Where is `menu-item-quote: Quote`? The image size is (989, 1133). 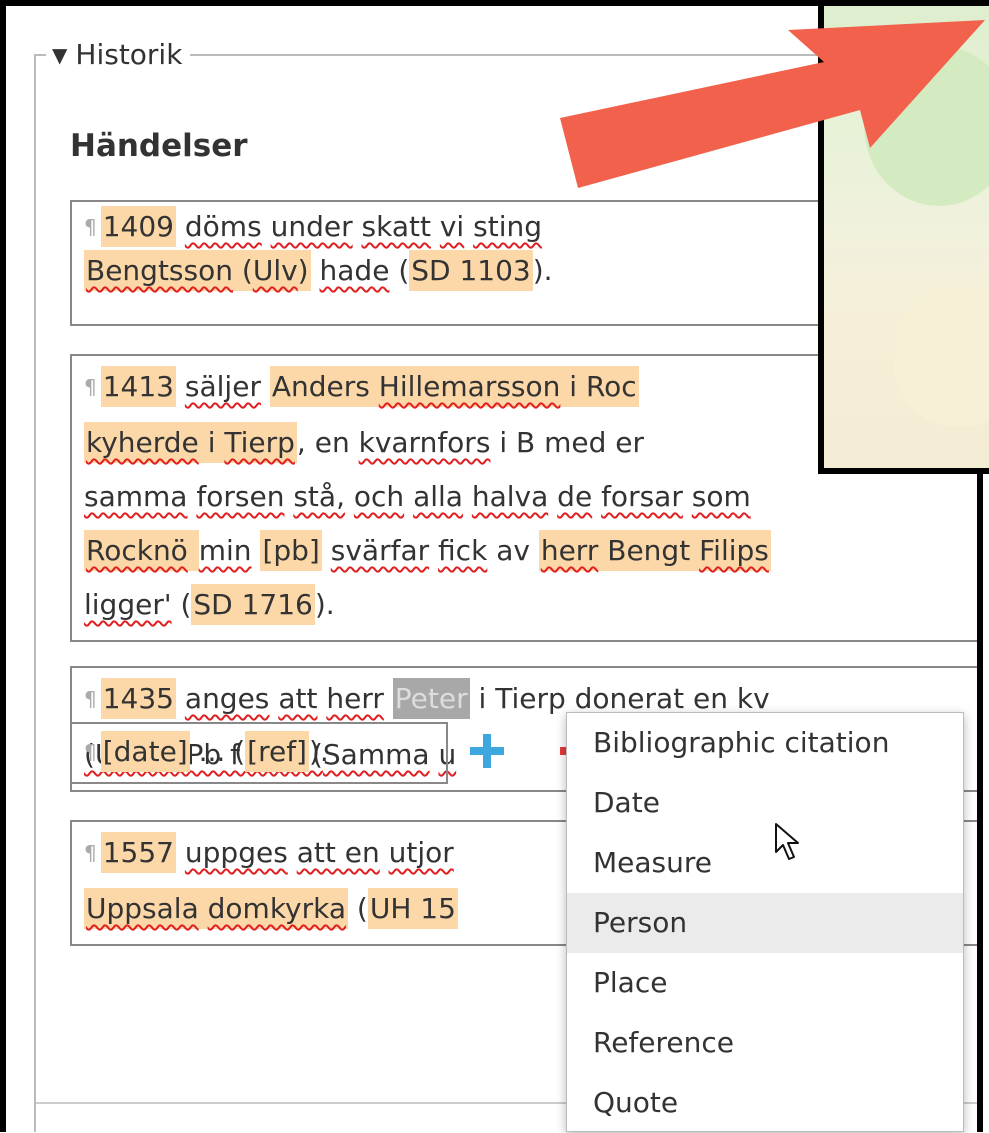 menu-item-quote: Quote is located at coordinates (765, 1103).